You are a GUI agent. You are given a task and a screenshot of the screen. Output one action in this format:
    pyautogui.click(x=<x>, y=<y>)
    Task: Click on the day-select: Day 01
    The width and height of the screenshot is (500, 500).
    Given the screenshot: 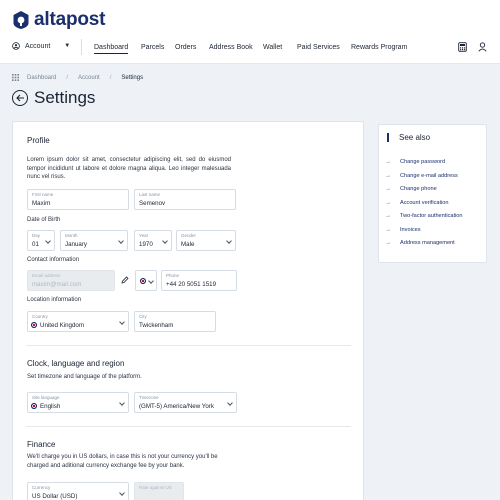 What is the action you would take?
    pyautogui.click(x=41, y=240)
    